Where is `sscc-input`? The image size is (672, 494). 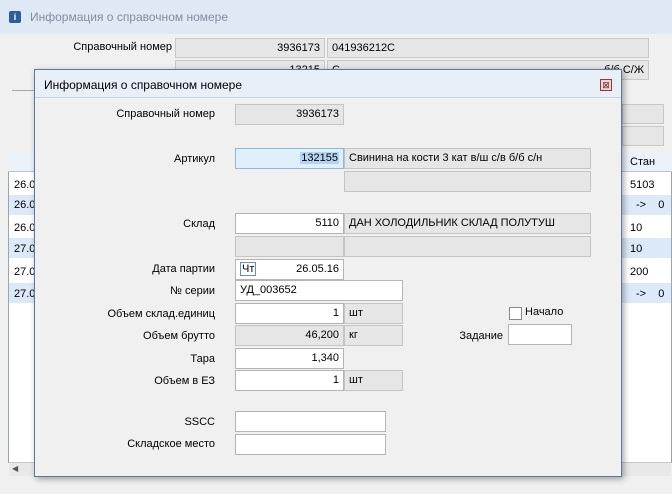 sscc-input is located at coordinates (310, 421).